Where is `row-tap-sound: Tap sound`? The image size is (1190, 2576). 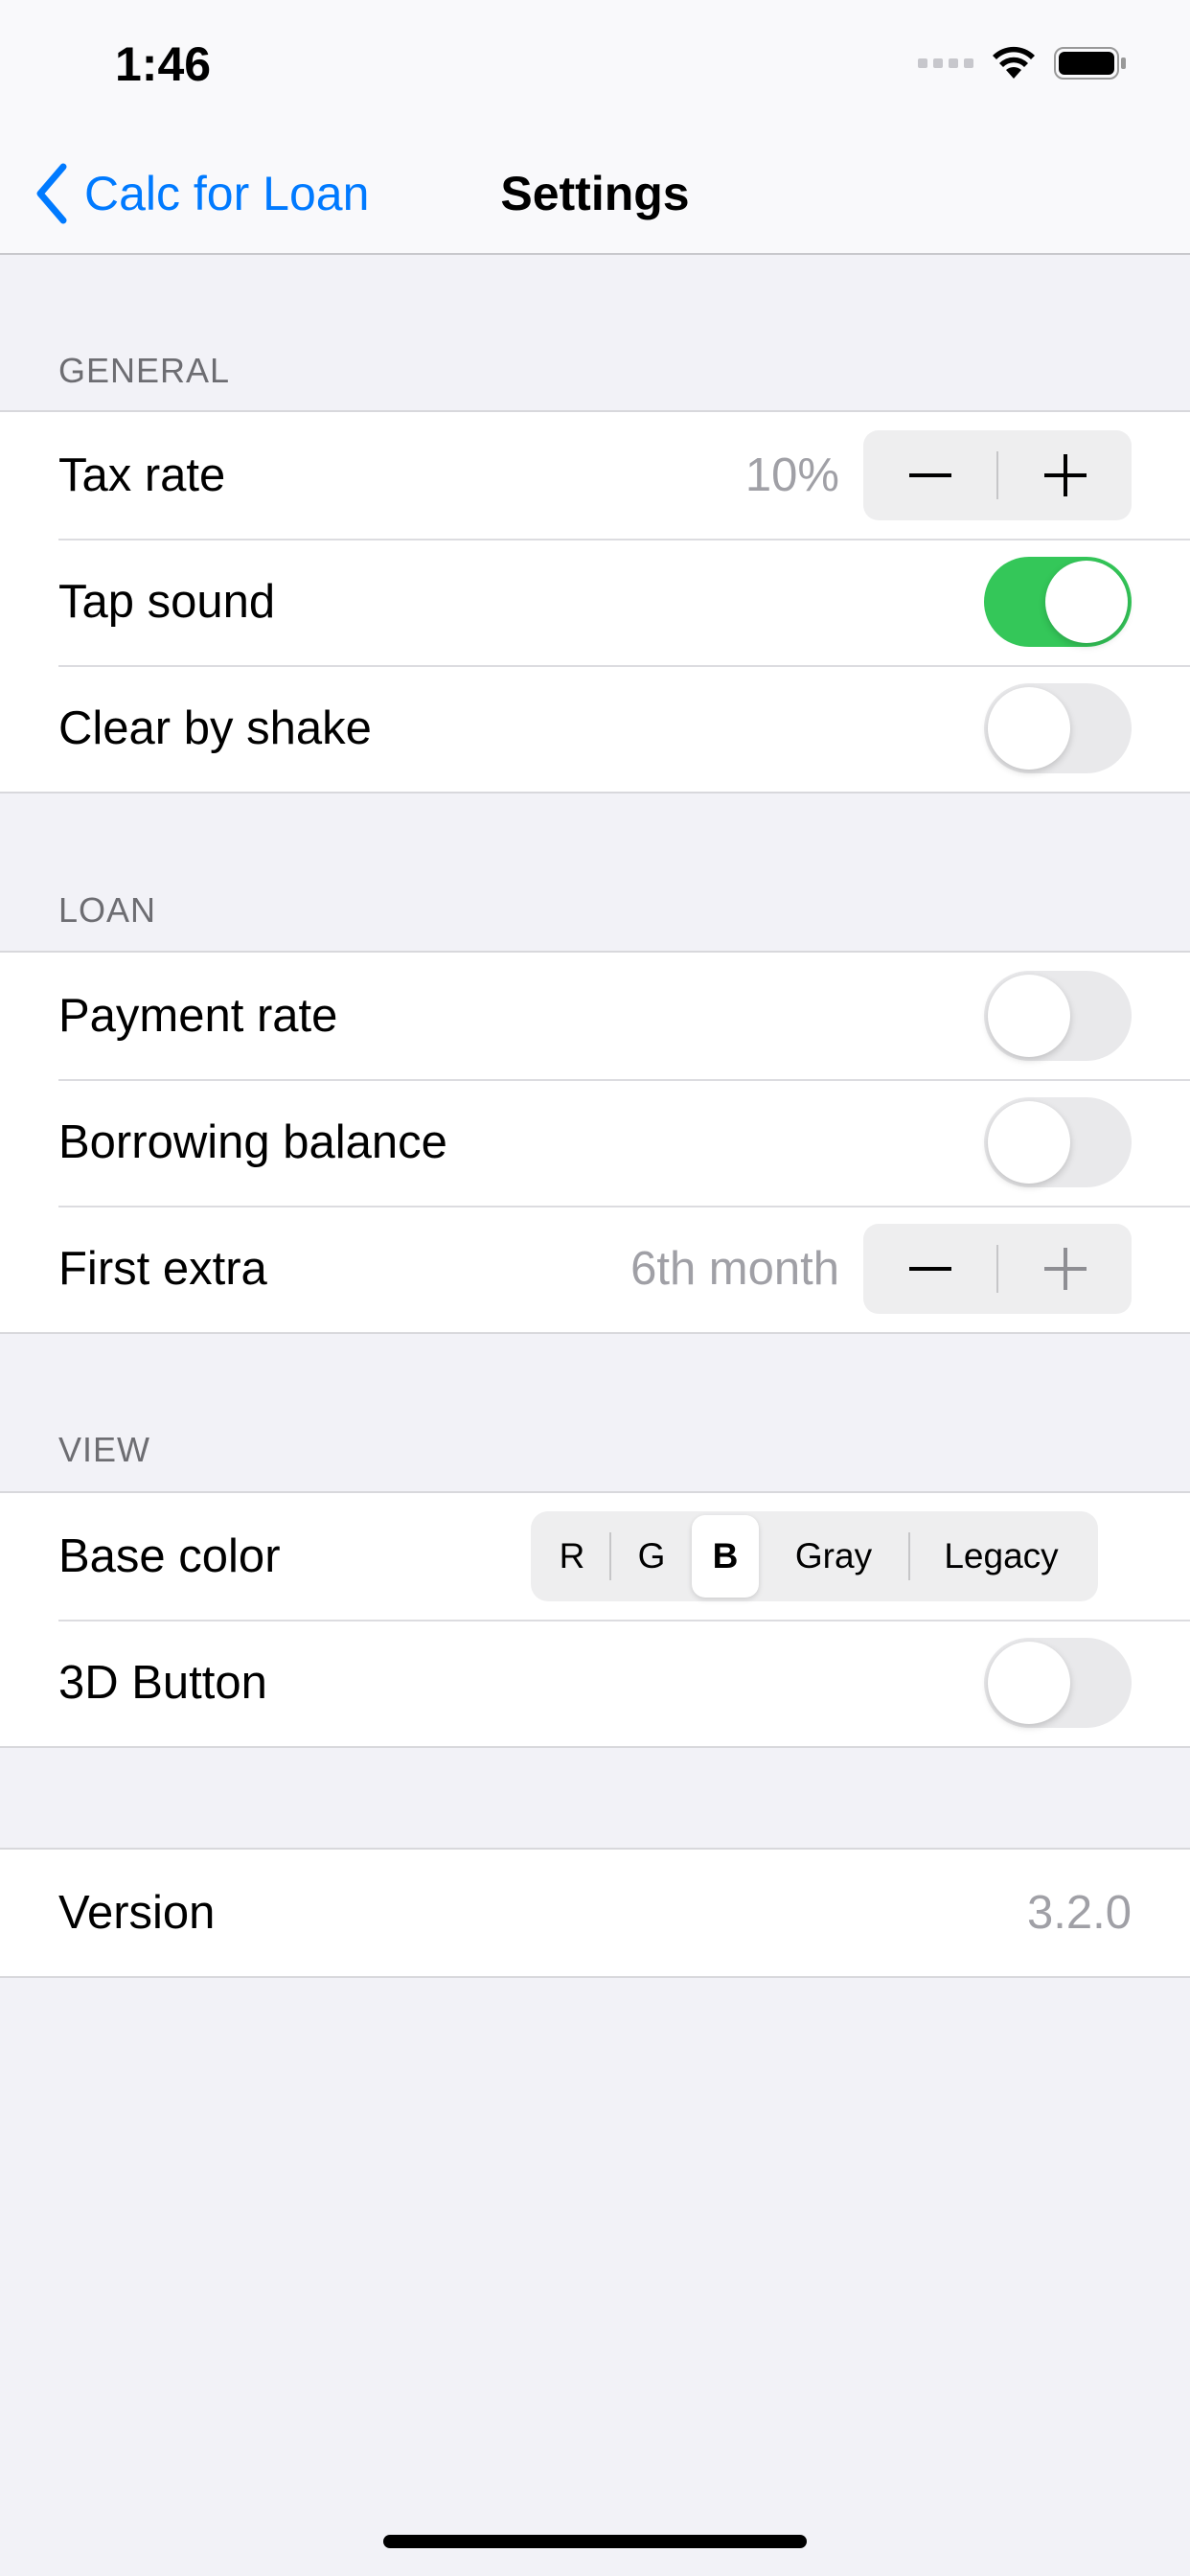 row-tap-sound: Tap sound is located at coordinates (595, 602).